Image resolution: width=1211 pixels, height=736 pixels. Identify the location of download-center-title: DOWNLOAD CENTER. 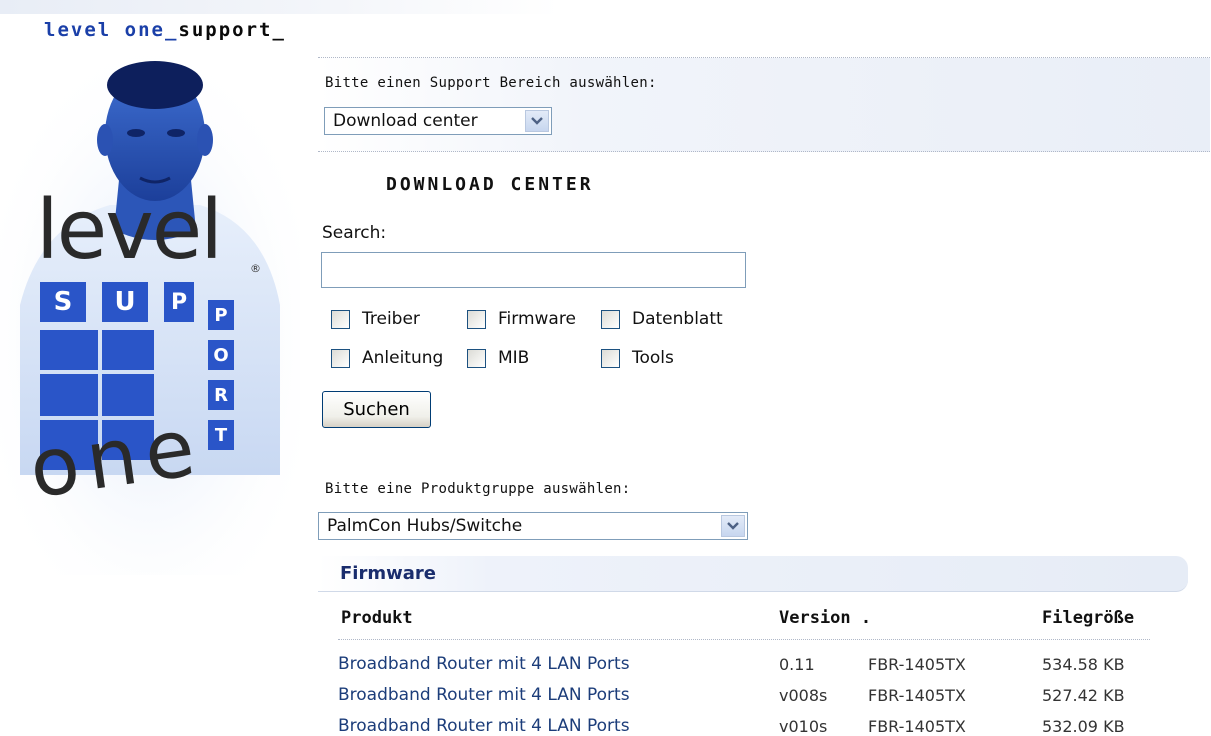
(490, 184).